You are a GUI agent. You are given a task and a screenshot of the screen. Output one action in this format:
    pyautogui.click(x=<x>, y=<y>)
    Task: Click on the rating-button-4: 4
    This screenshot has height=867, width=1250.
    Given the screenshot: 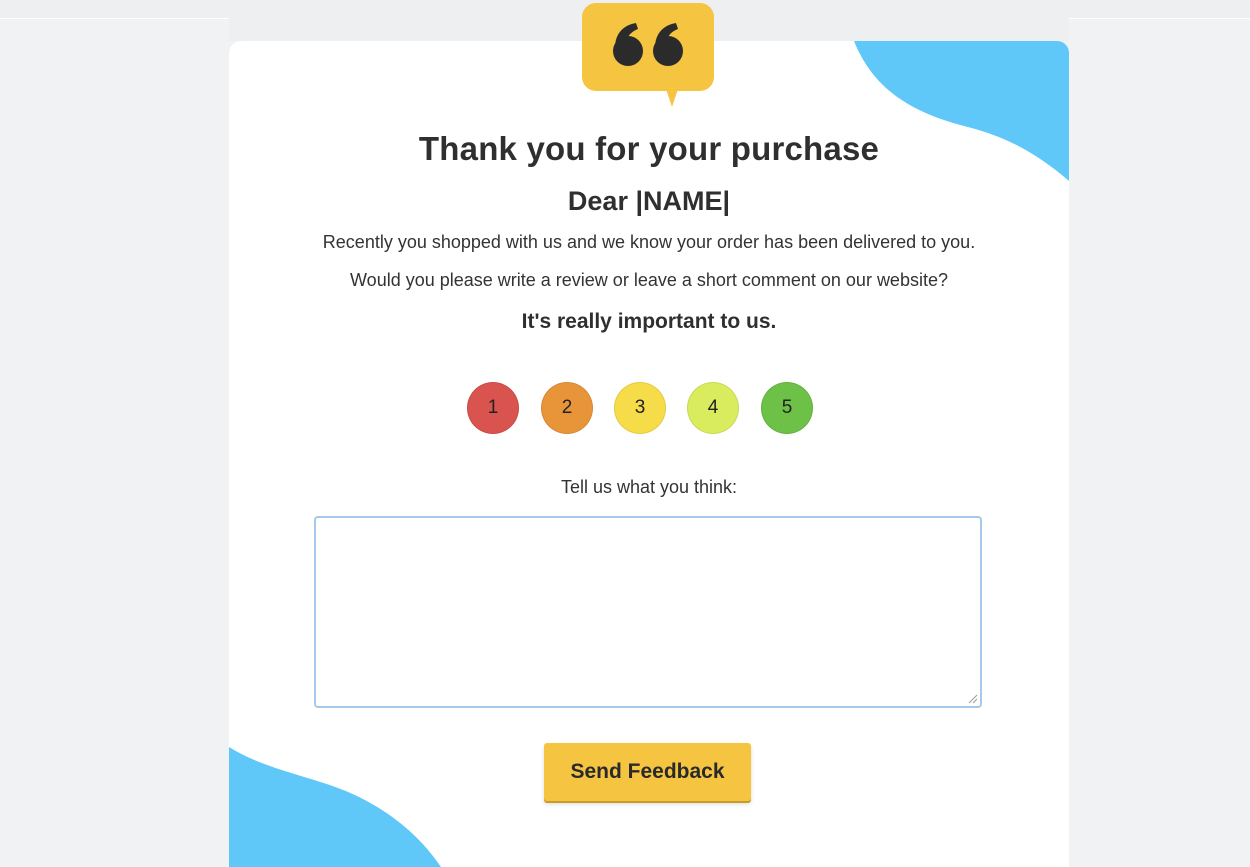 What is the action you would take?
    pyautogui.click(x=713, y=408)
    